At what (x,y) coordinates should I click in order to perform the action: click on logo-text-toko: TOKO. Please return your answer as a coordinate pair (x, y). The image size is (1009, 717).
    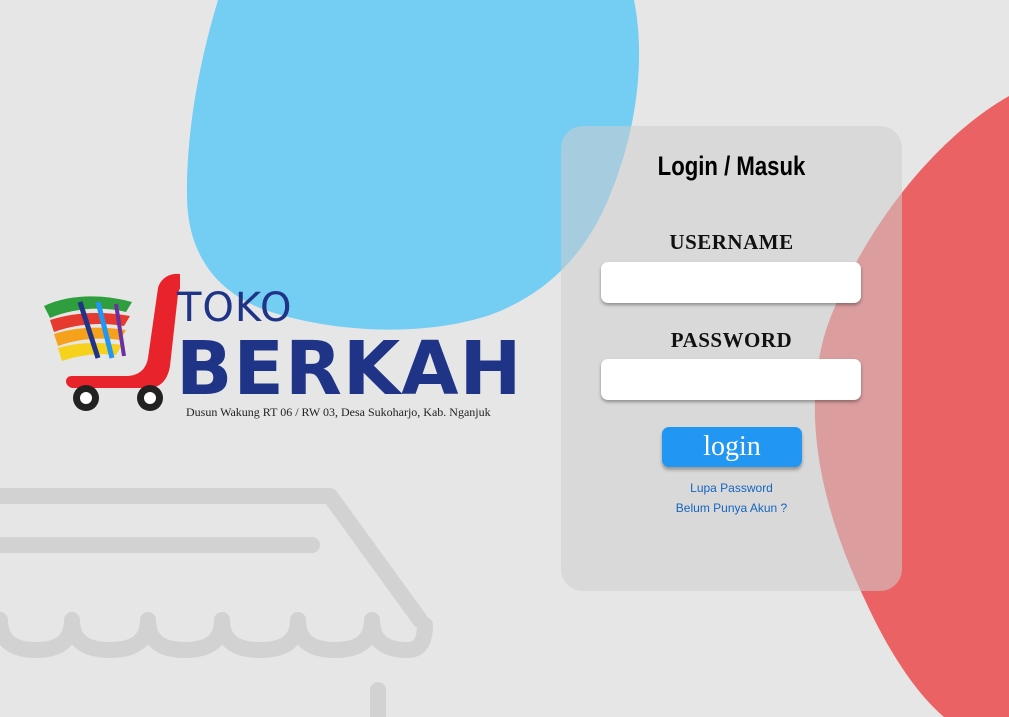
    Looking at the image, I should click on (235, 308).